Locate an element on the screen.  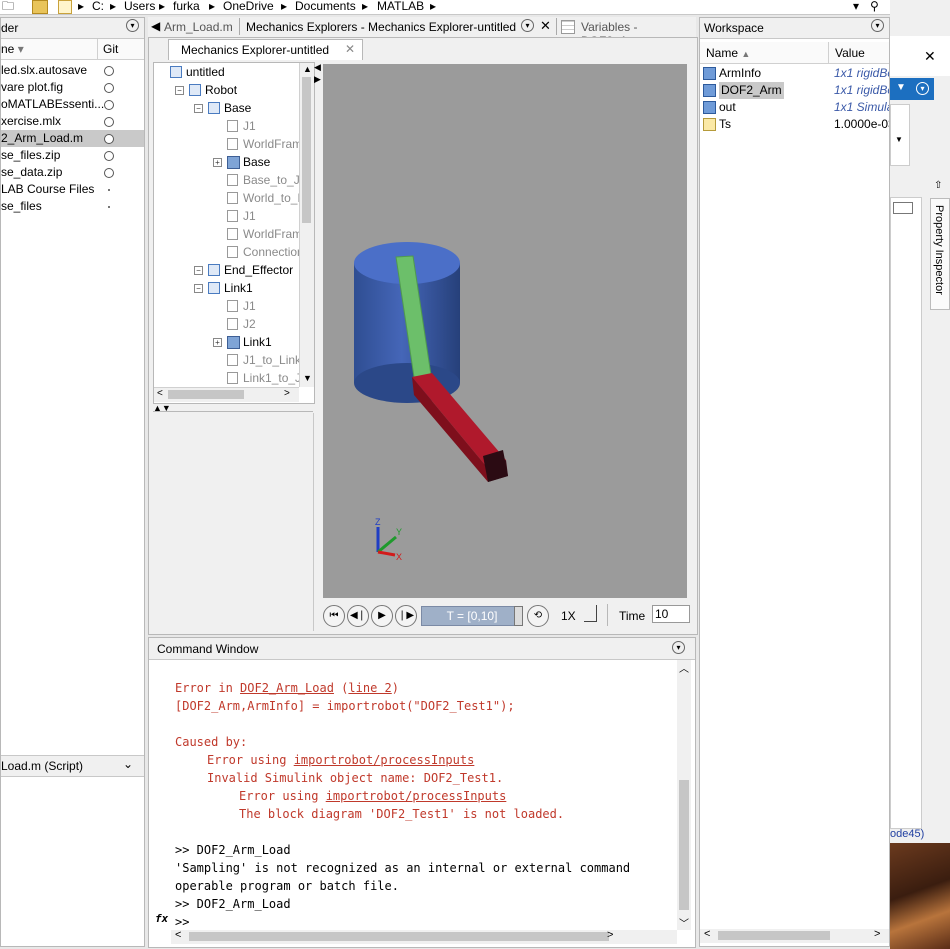
tab-mechanics-explorer-untitled: Mechanics Explorer-untitled ✕ is located at coordinates (265, 49).